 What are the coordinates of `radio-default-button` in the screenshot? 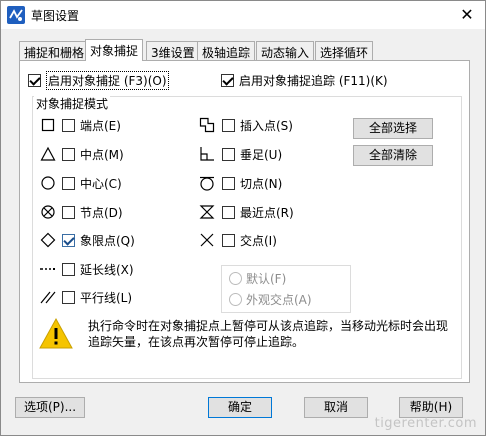 It's located at (235, 278).